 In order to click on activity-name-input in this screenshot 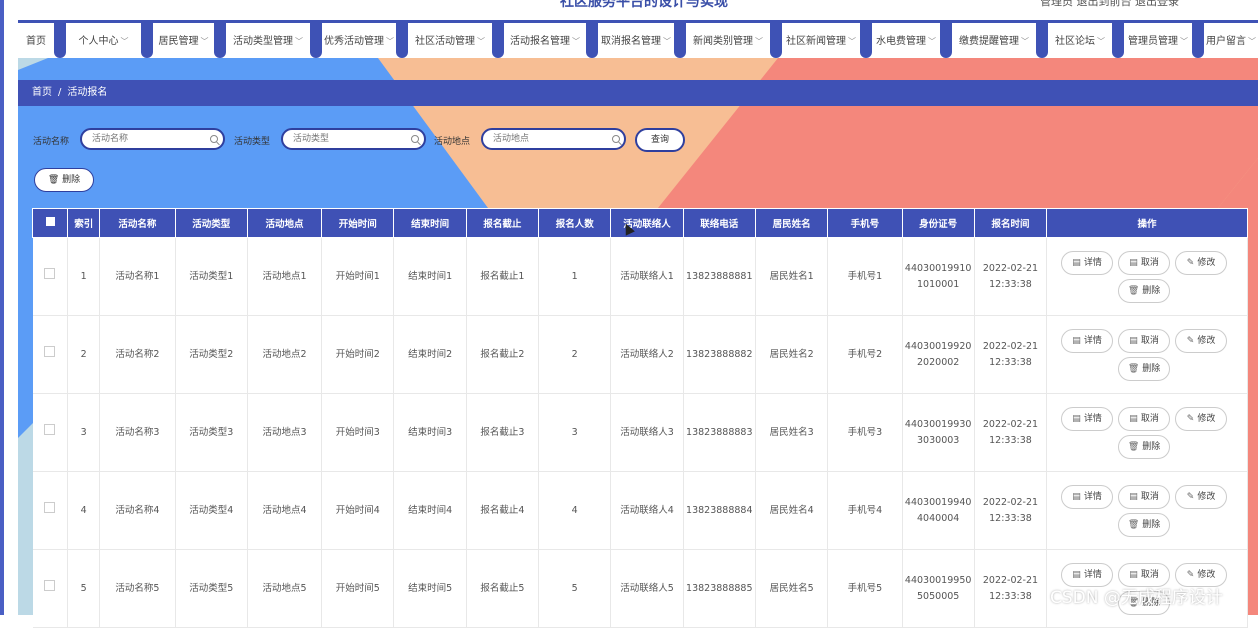, I will do `click(152, 139)`.